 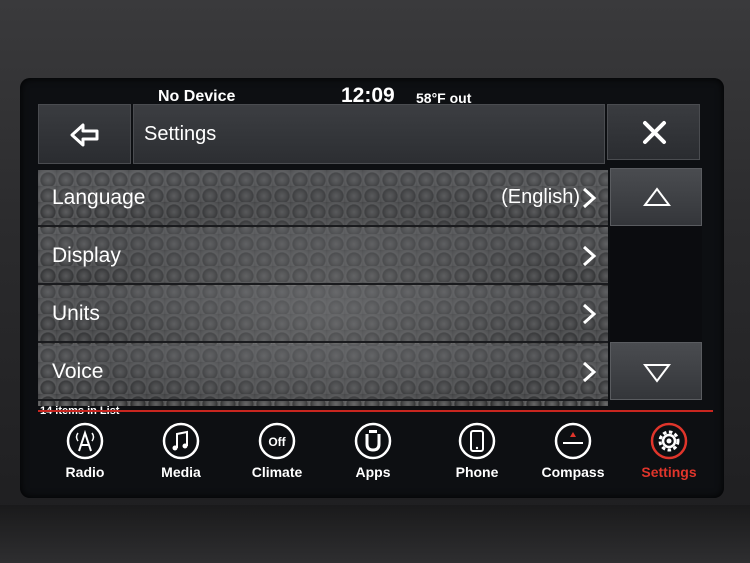 I want to click on scroll-down-button, so click(x=656, y=371).